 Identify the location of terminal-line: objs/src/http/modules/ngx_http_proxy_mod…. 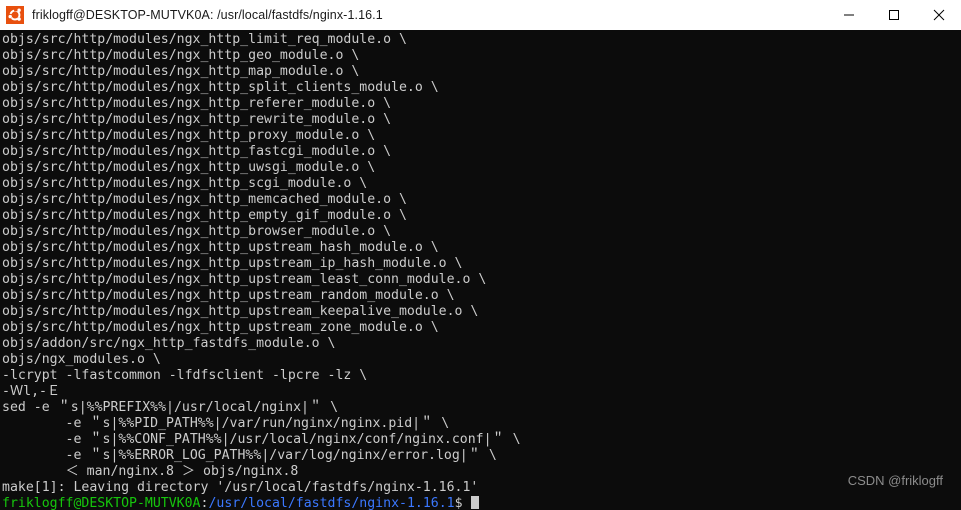
(189, 135).